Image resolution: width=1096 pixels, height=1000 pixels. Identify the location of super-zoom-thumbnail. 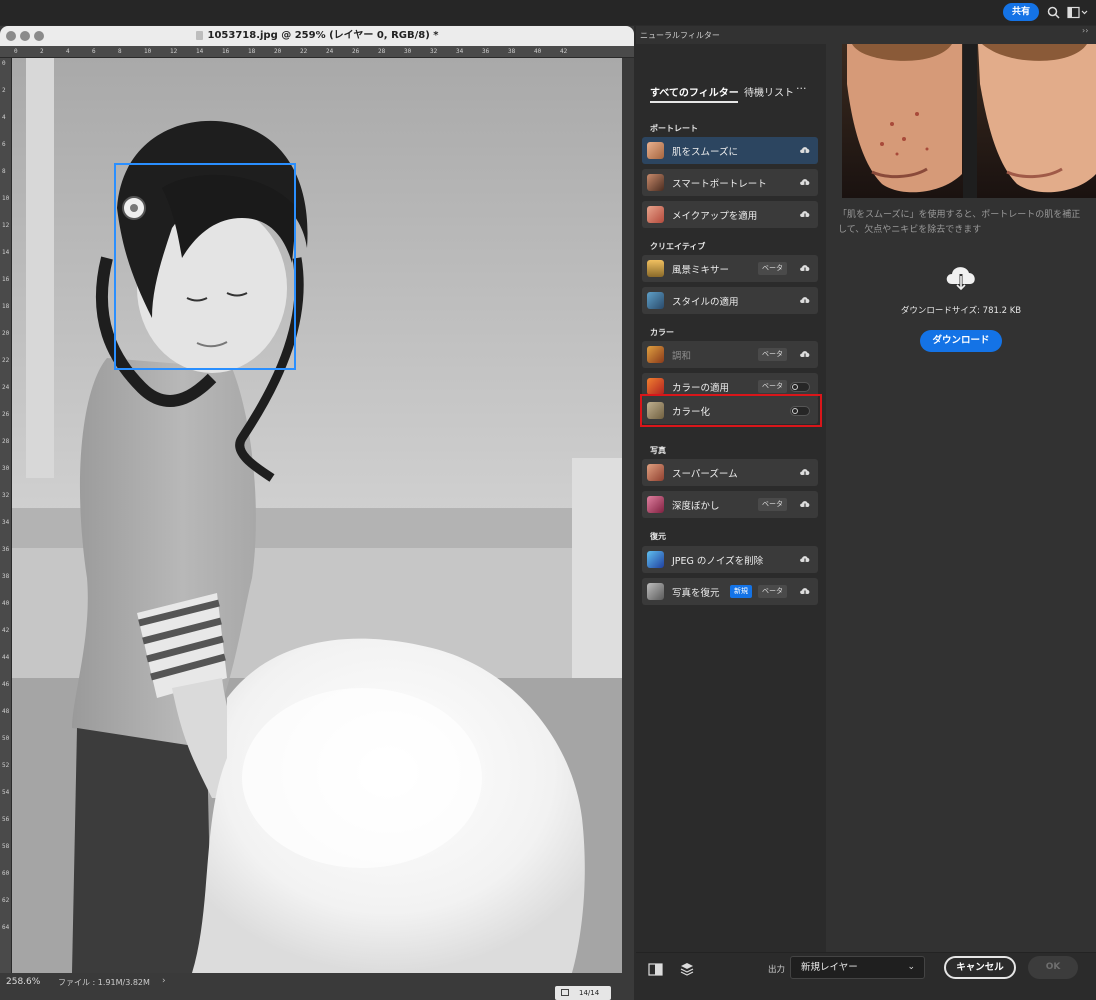
(655, 472).